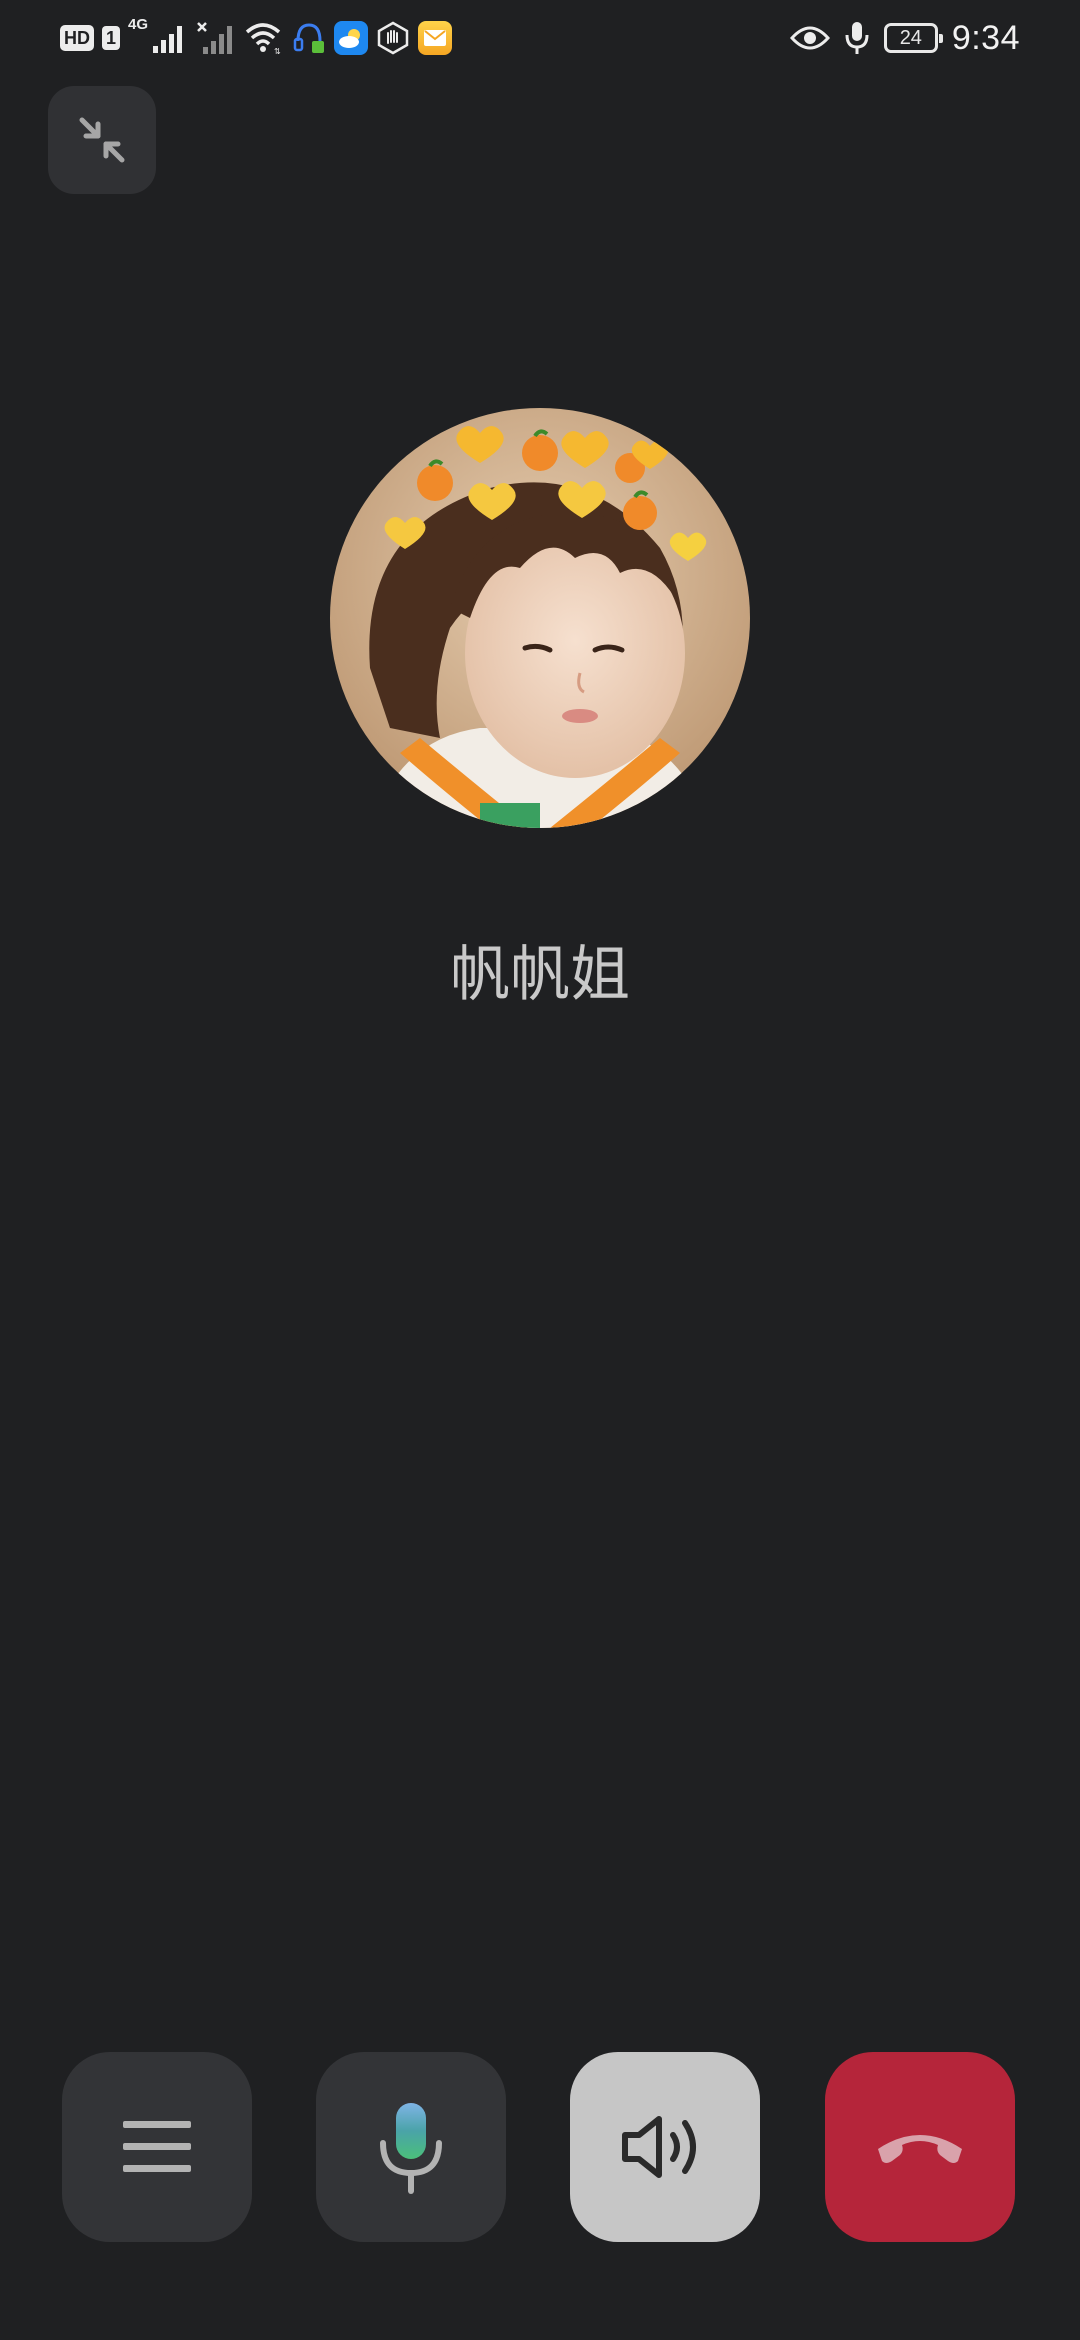  What do you see at coordinates (540, 38) in the screenshot?
I see `status-bar: HD 1 4G ⇅ 24 9:34` at bounding box center [540, 38].